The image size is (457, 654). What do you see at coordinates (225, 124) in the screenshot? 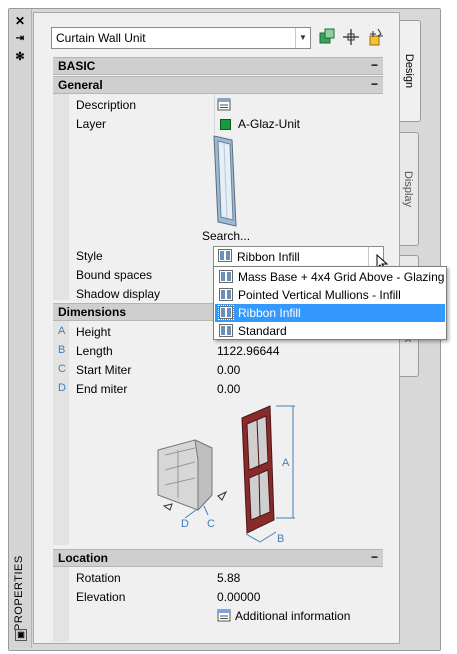
I see `layer-color-swatch` at bounding box center [225, 124].